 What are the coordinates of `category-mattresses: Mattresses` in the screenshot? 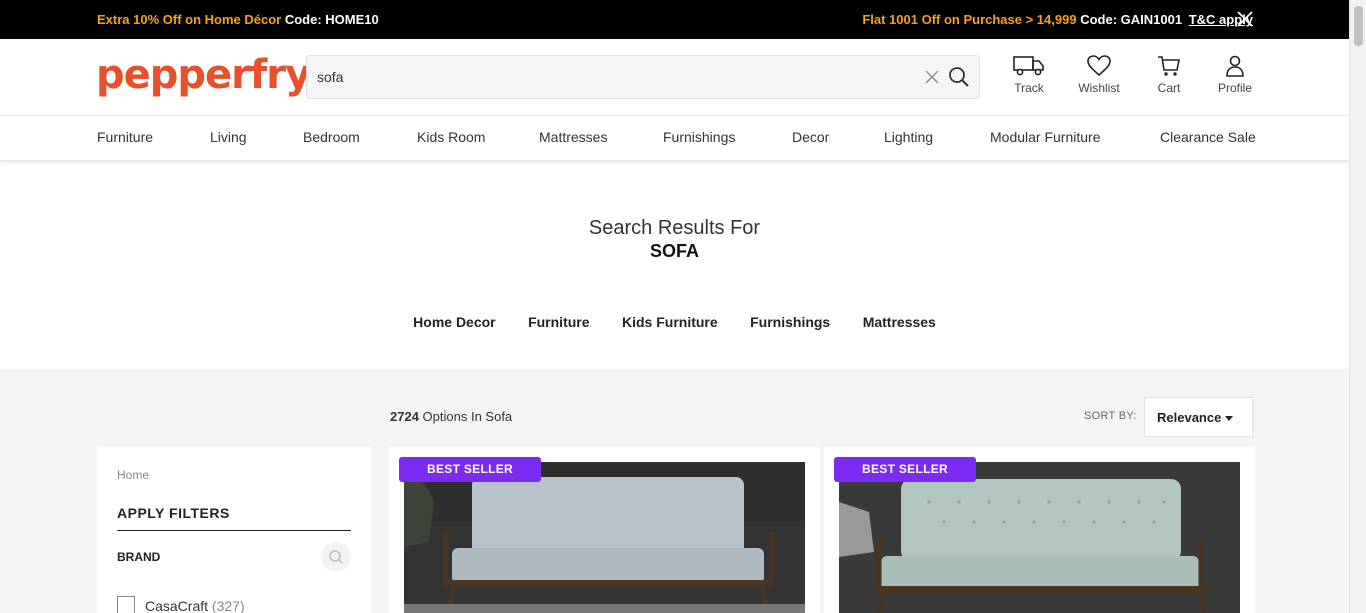 It's located at (899, 322).